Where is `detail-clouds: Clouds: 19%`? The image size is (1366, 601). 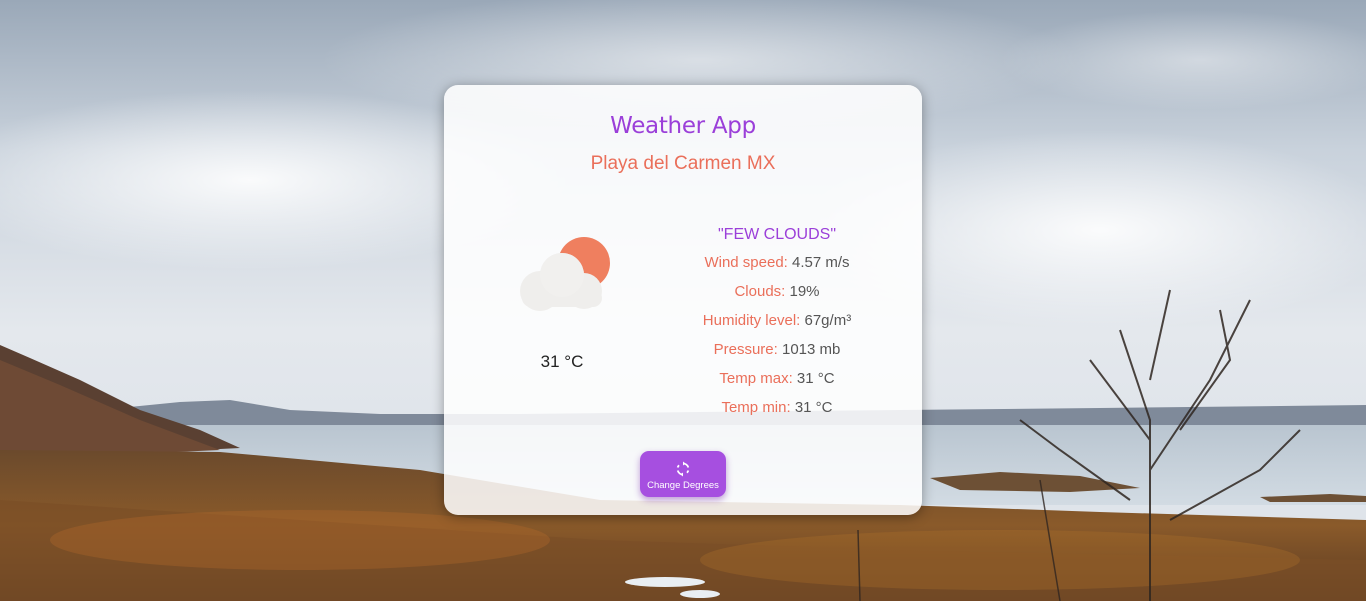 detail-clouds: Clouds: 19% is located at coordinates (777, 296).